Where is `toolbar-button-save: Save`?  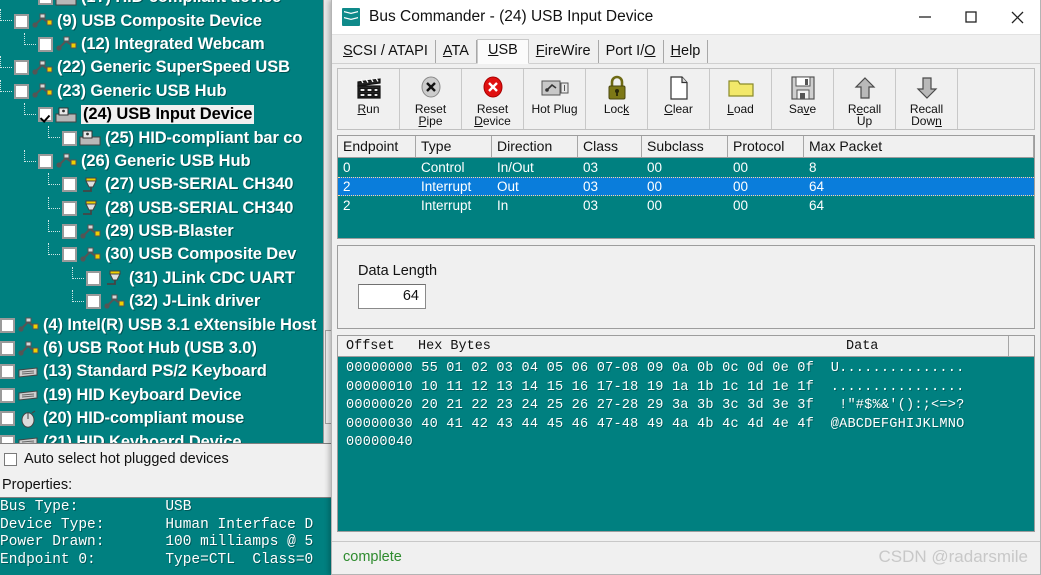
toolbar-button-save: Save is located at coordinates (803, 99).